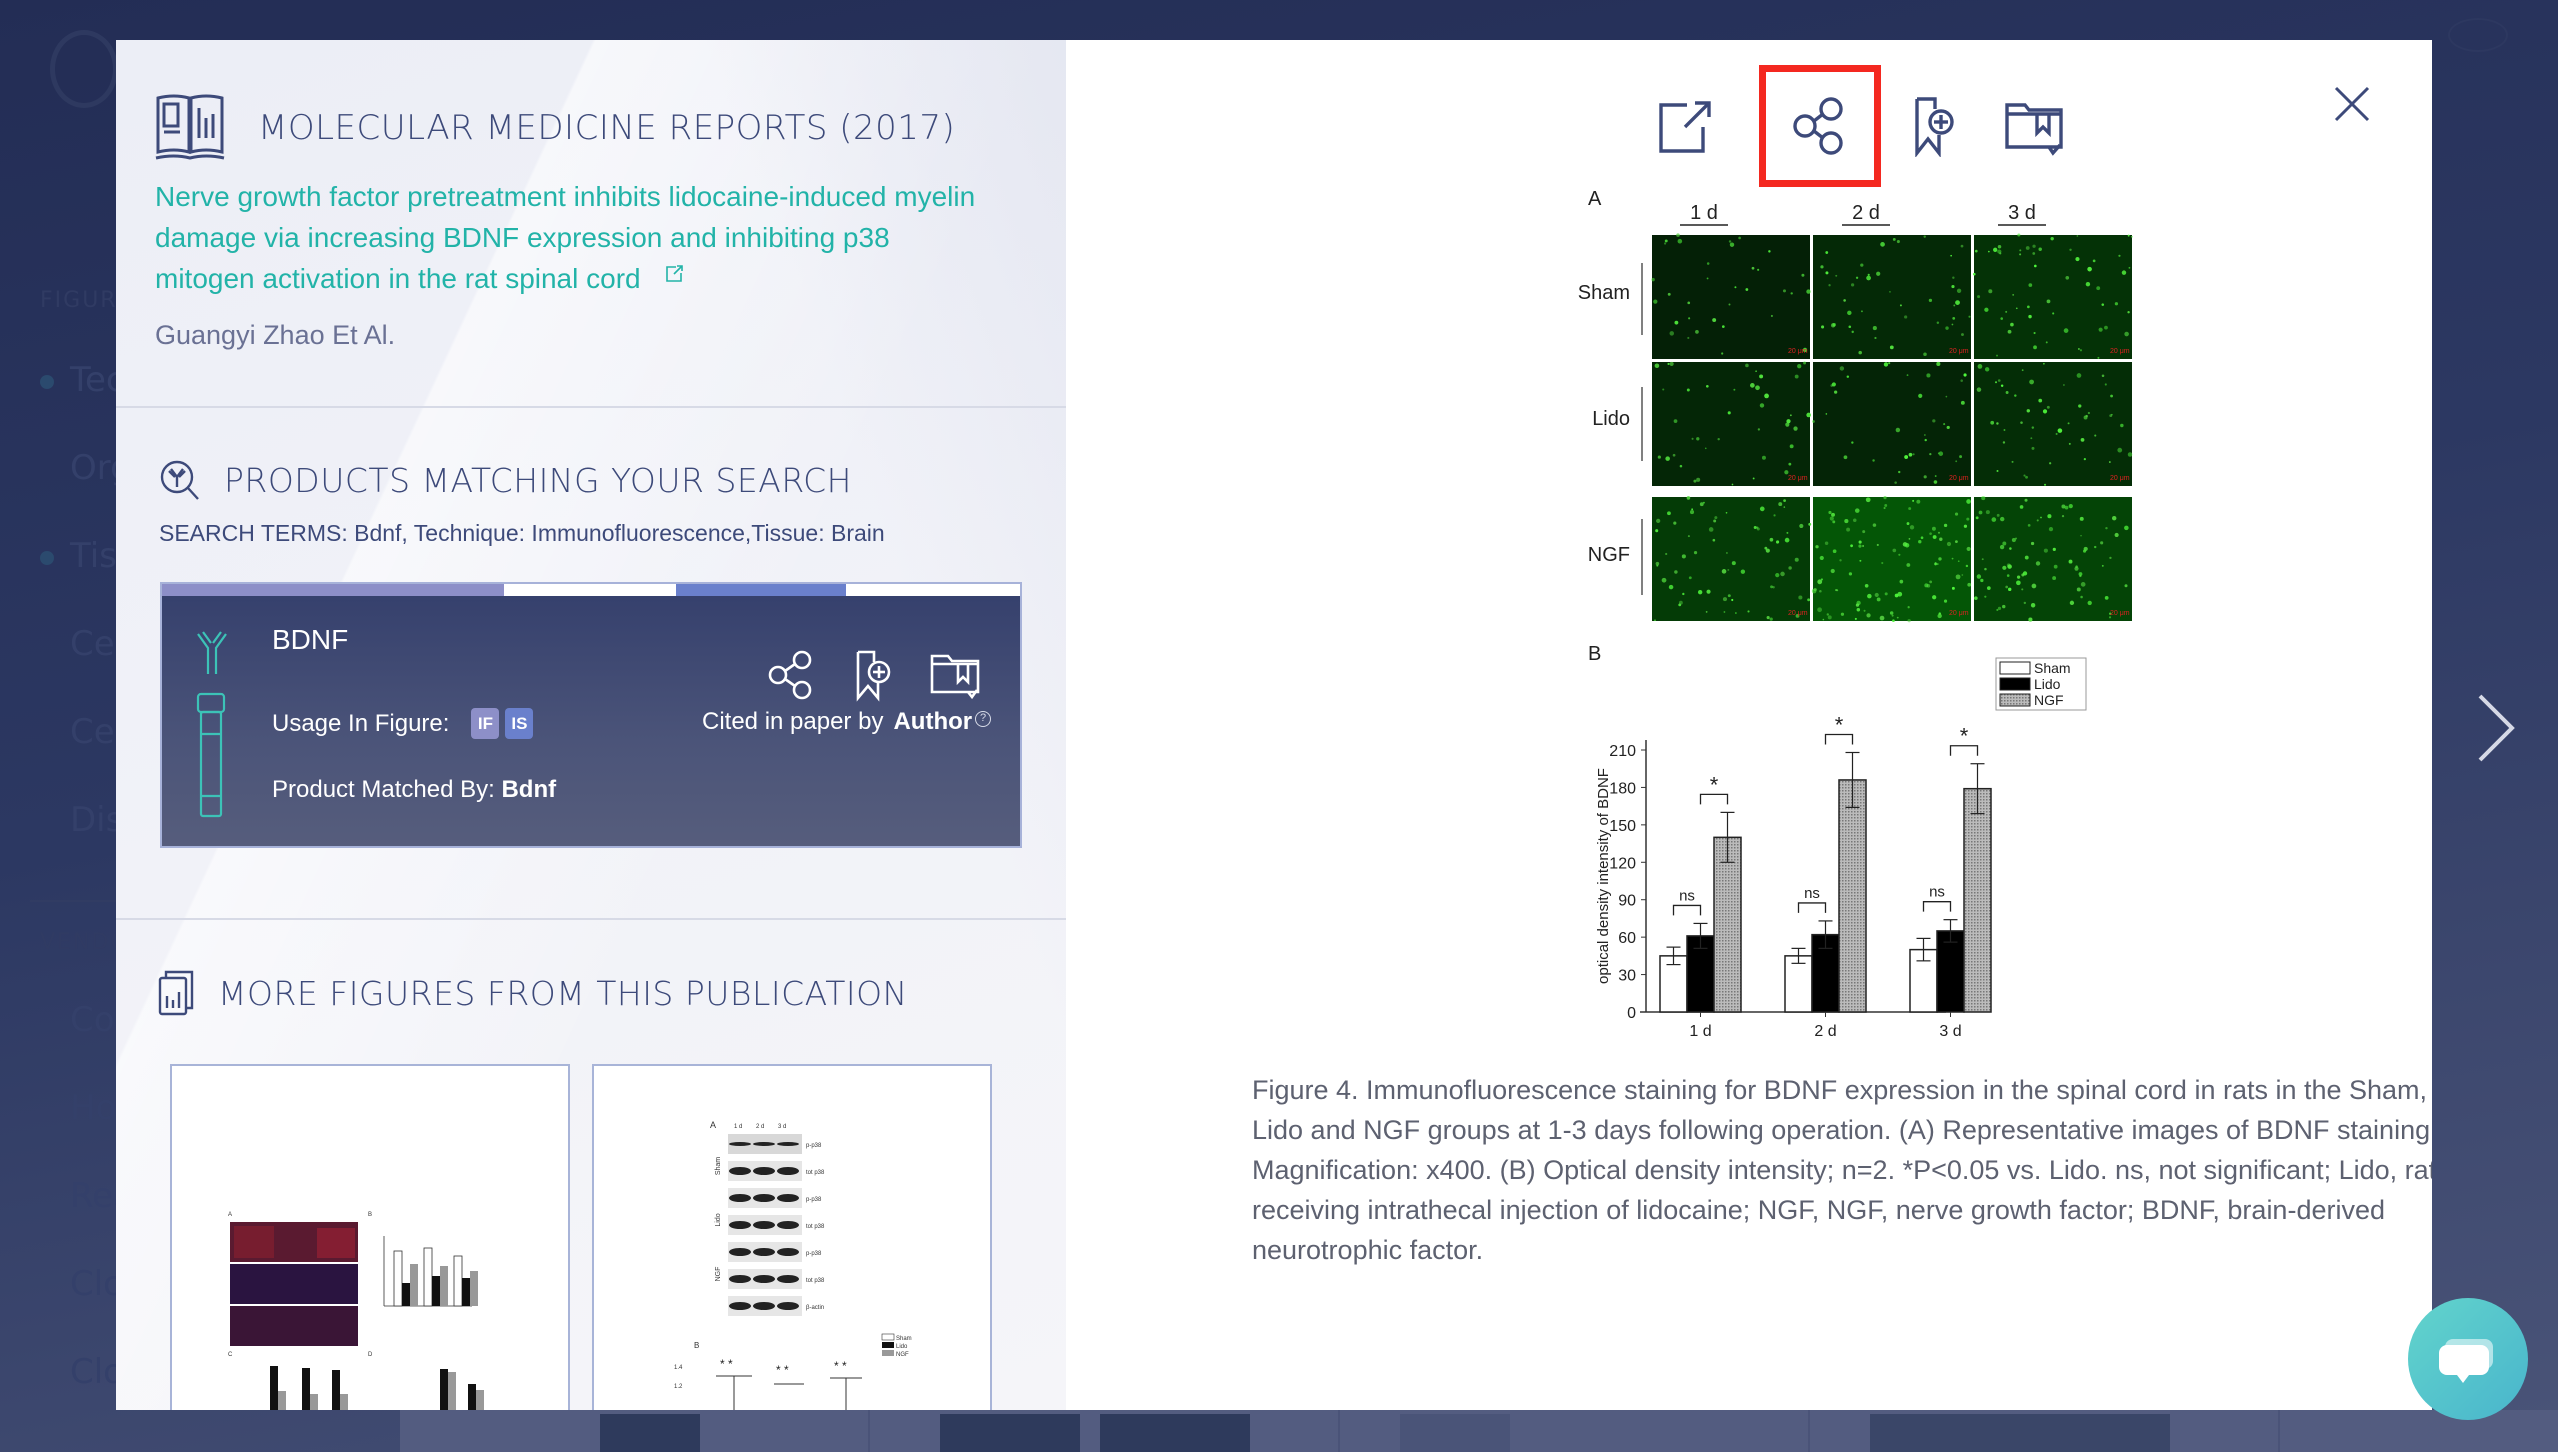 The height and width of the screenshot is (1452, 2558). Describe the element at coordinates (1934, 126) in the screenshot. I see `add-bookmark-button` at that location.